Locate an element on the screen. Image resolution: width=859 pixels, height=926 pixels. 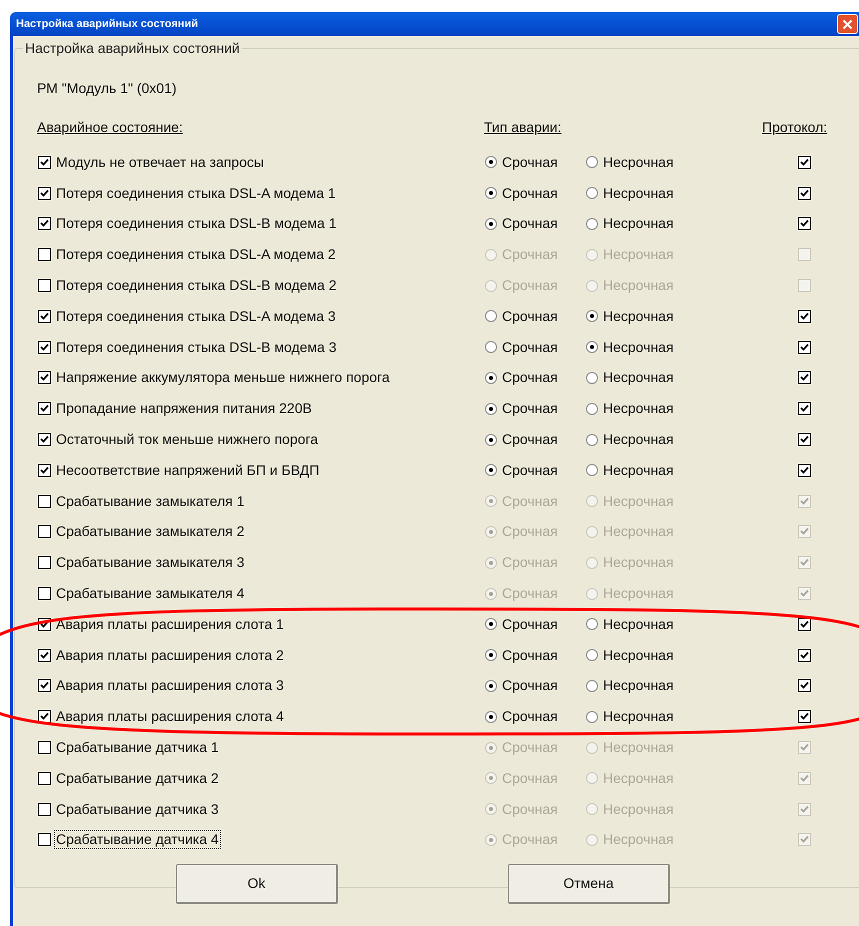
dialog-button: Ok is located at coordinates (257, 884).